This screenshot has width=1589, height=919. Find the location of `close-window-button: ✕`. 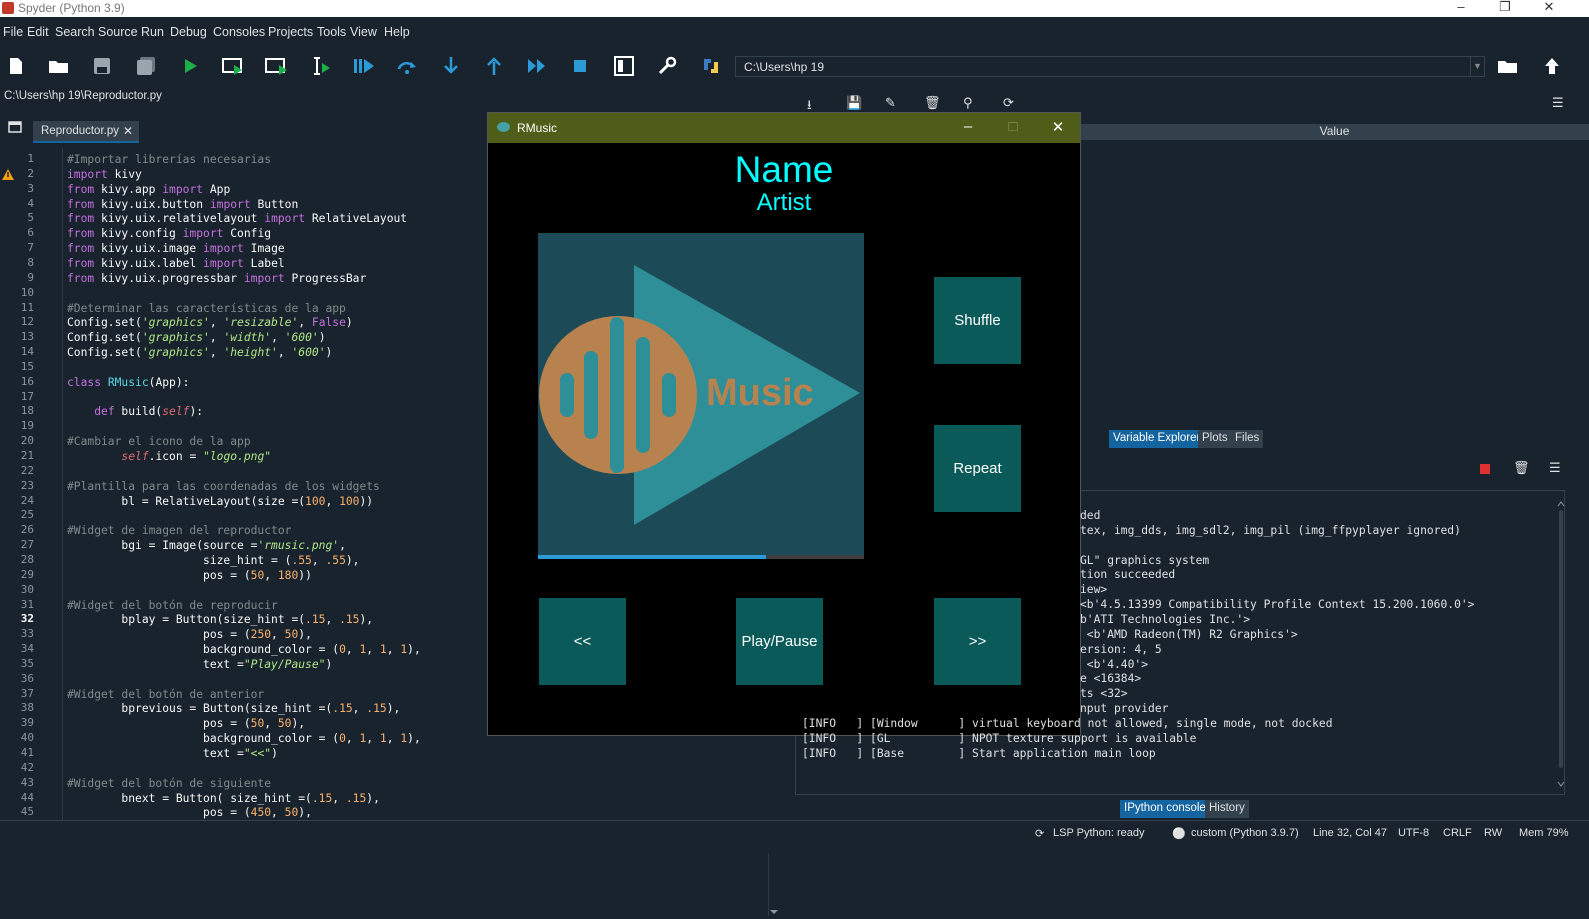

close-window-button: ✕ is located at coordinates (1549, 7).